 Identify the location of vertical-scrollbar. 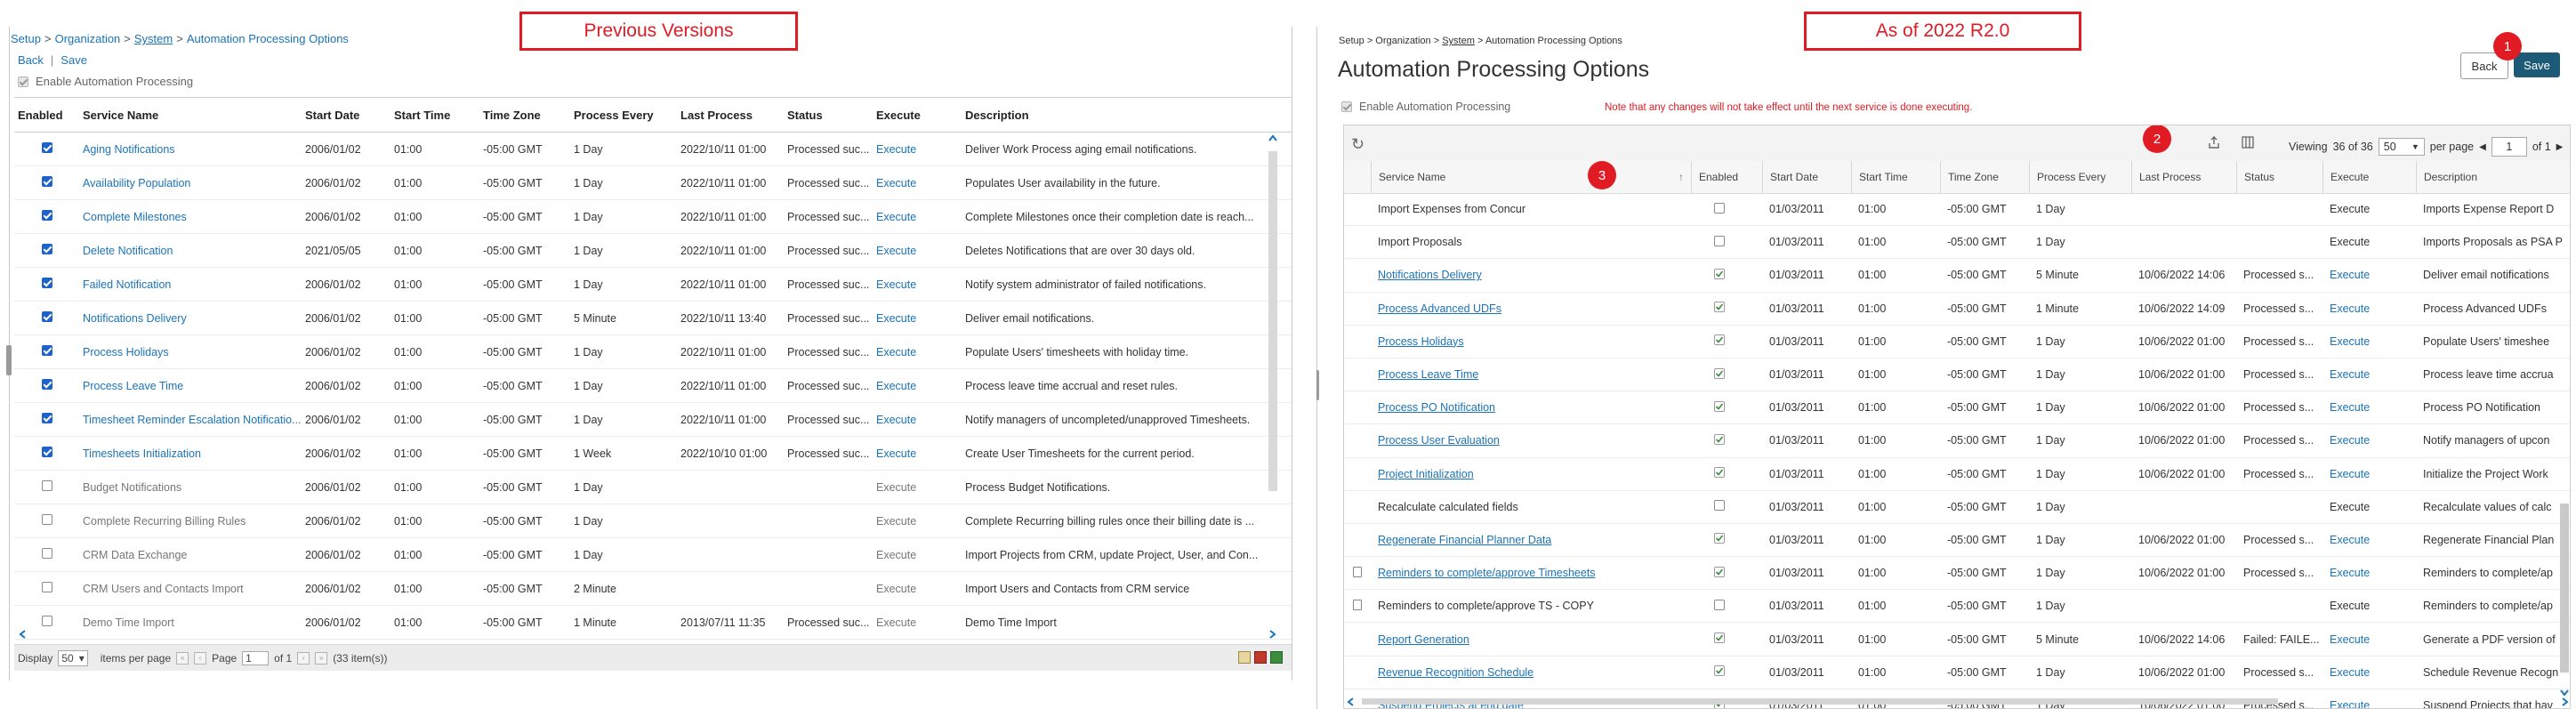
(1273, 381).